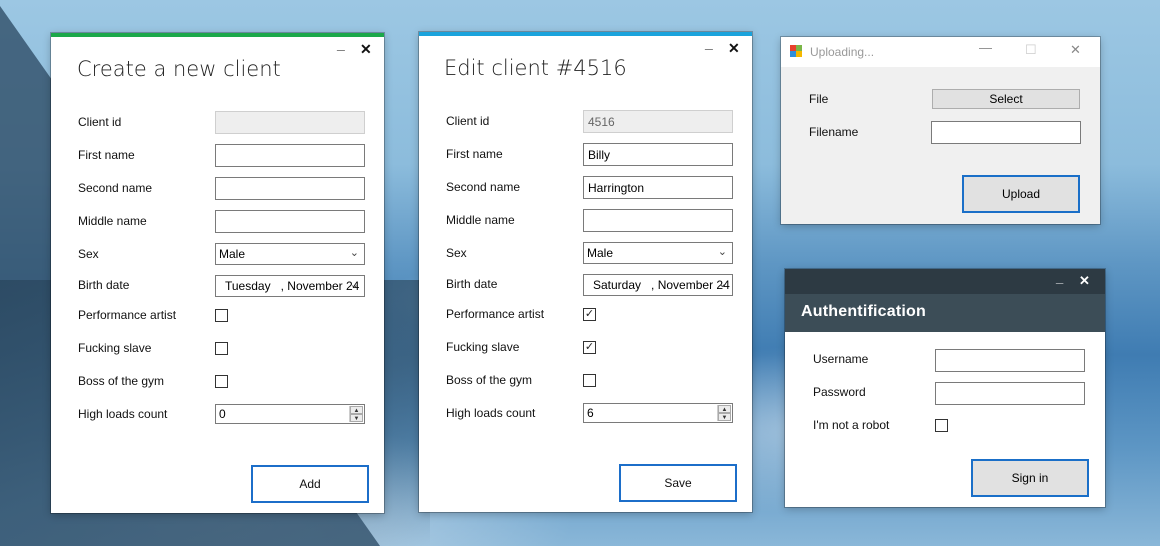  What do you see at coordinates (222, 414) in the screenshot?
I see `high-loads-count-value: 0` at bounding box center [222, 414].